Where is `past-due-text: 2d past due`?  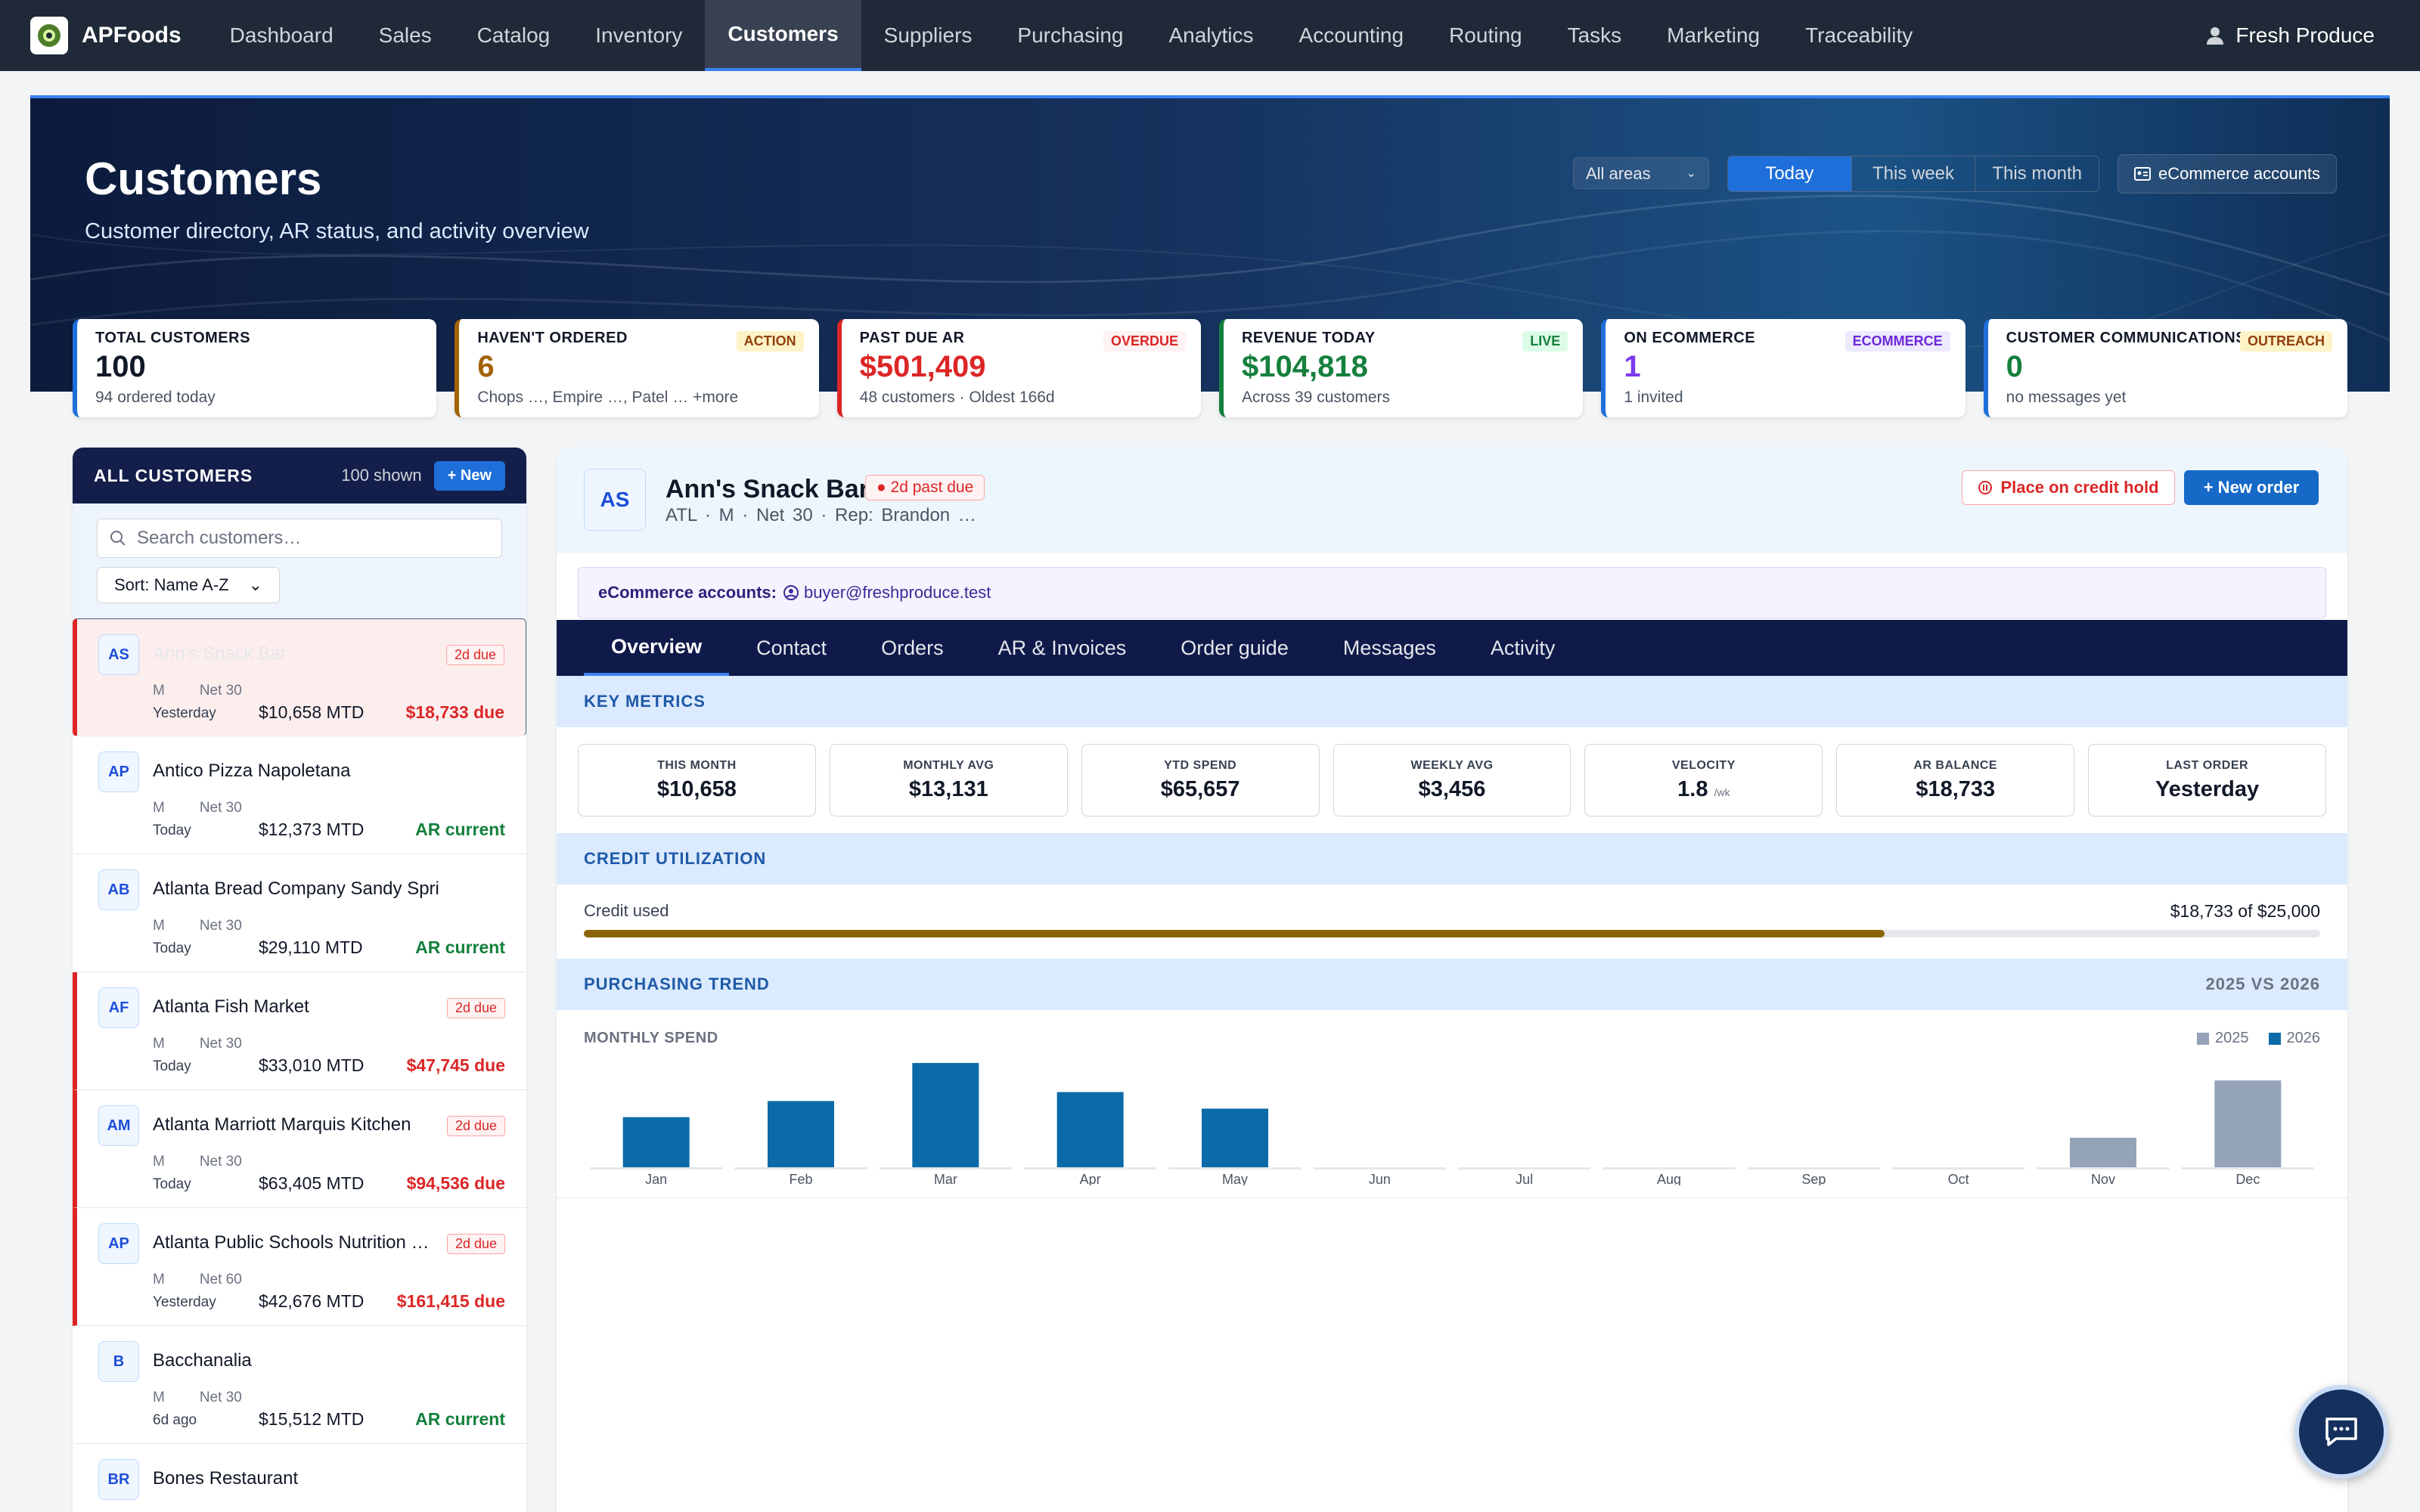 past-due-text: 2d past due is located at coordinates (932, 488).